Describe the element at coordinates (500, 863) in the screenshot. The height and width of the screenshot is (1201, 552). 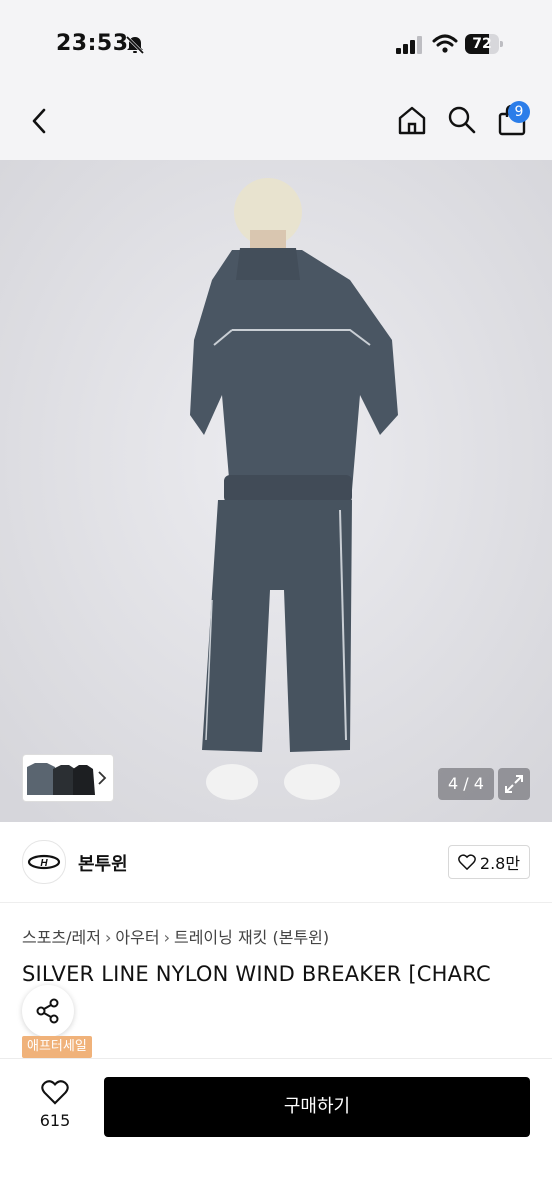
I see `brand-like-count: 2.8만` at that location.